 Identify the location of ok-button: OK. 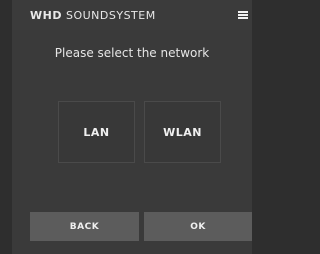
(198, 226).